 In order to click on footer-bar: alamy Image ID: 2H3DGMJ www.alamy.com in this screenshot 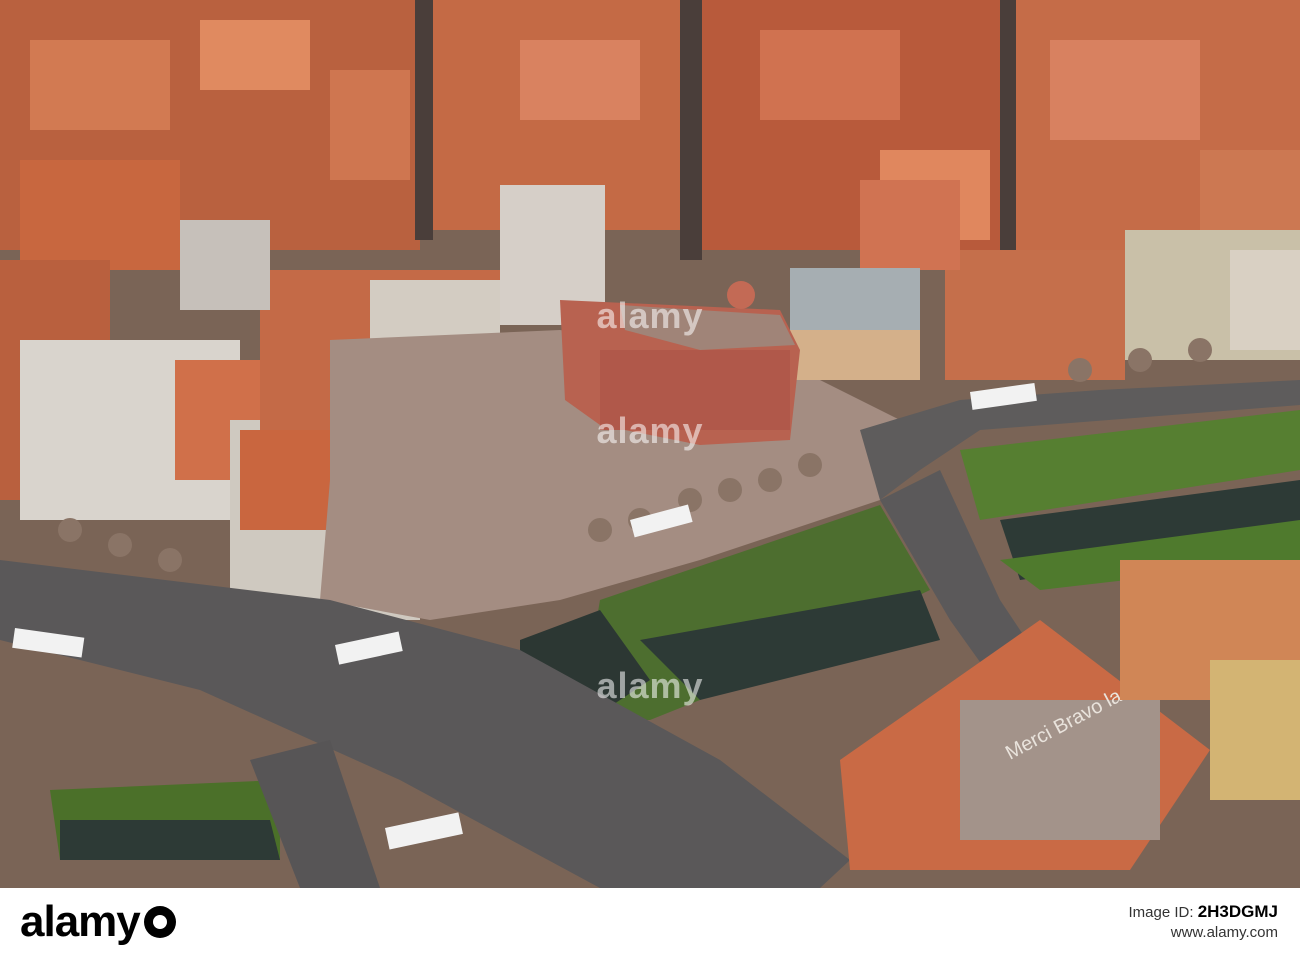, I will do `click(650, 922)`.